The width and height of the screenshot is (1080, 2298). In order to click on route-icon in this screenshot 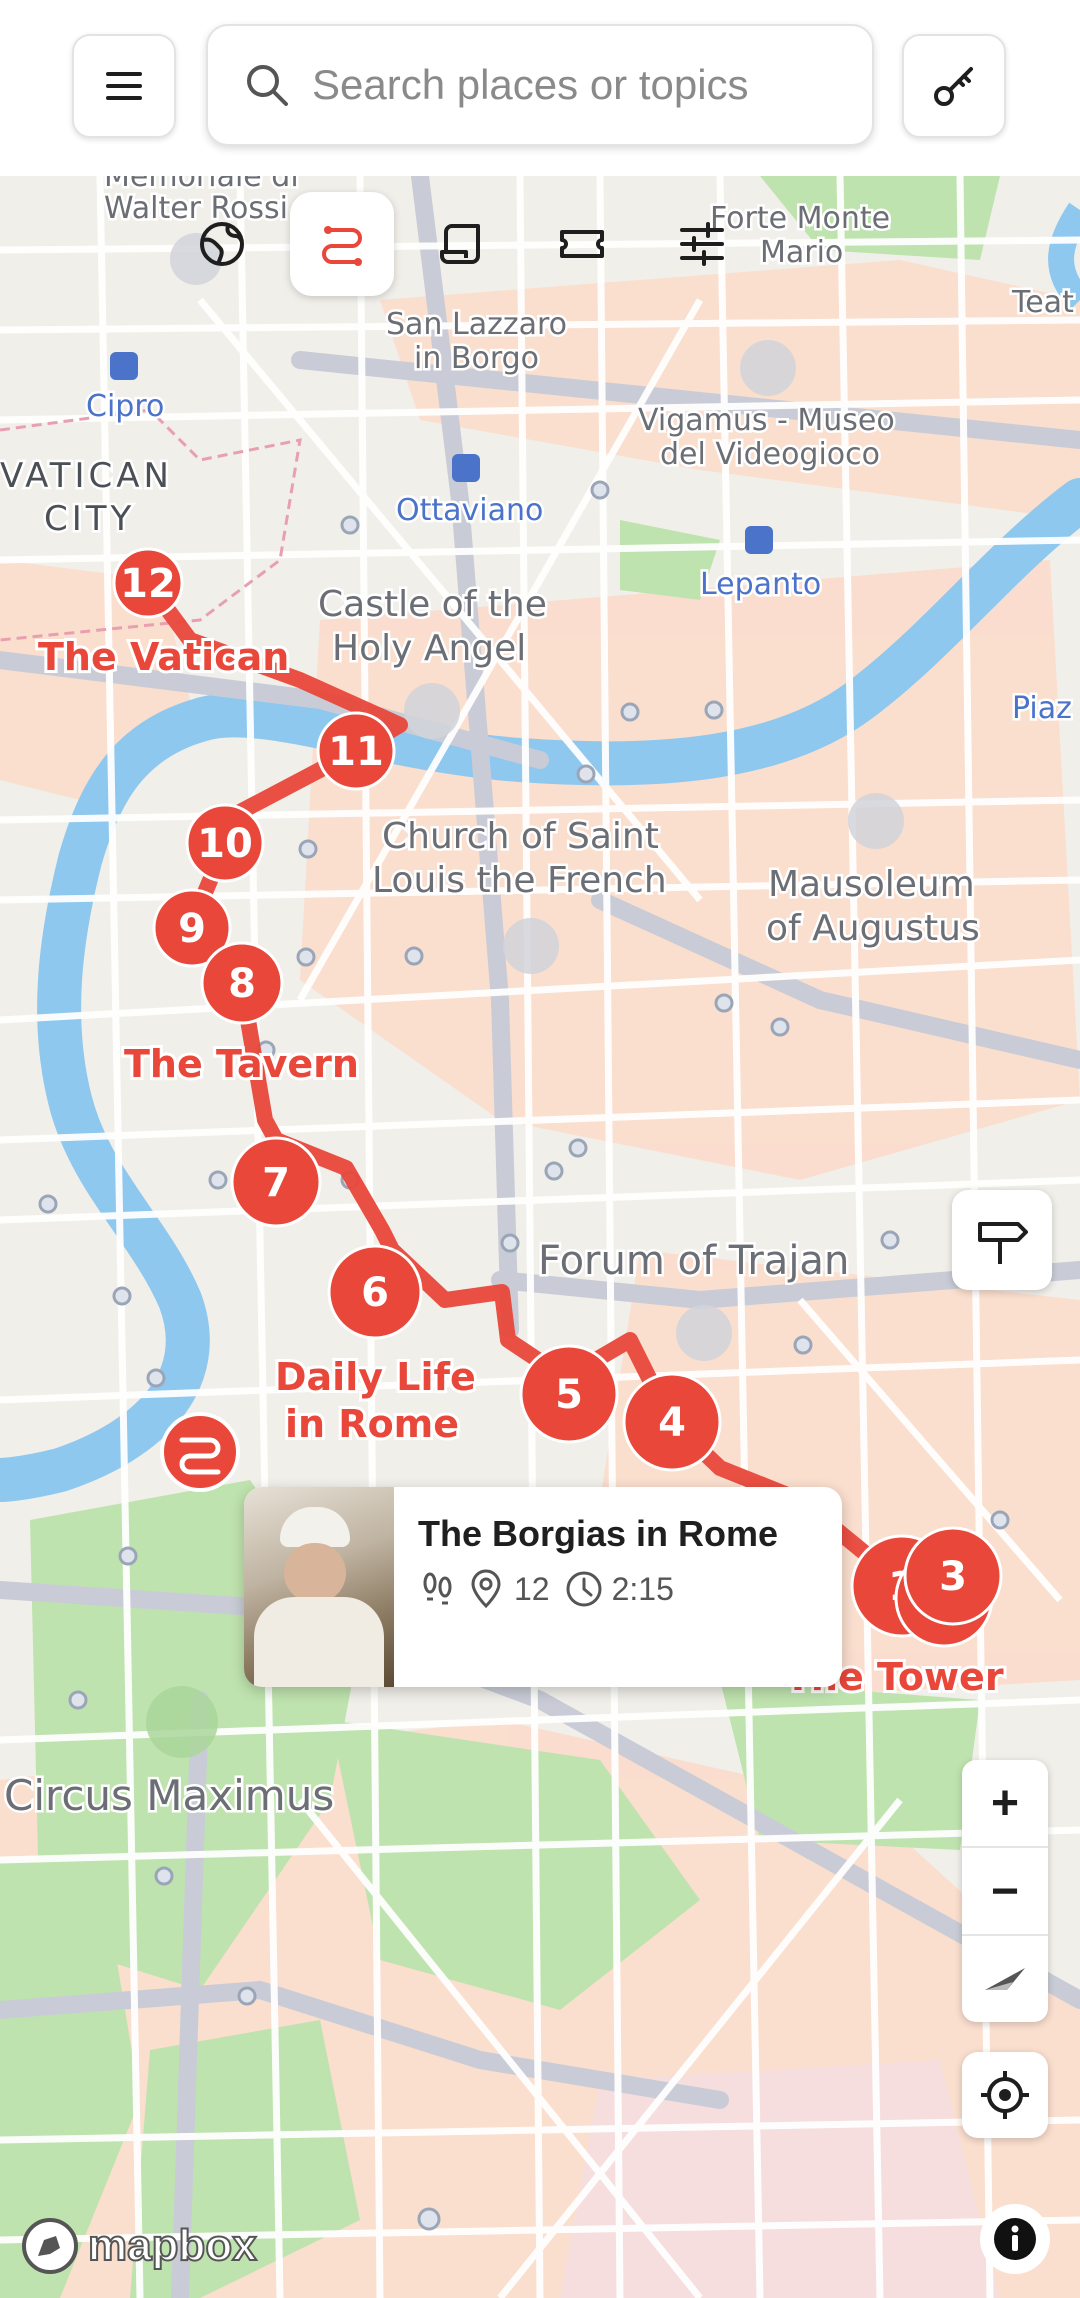, I will do `click(342, 246)`.